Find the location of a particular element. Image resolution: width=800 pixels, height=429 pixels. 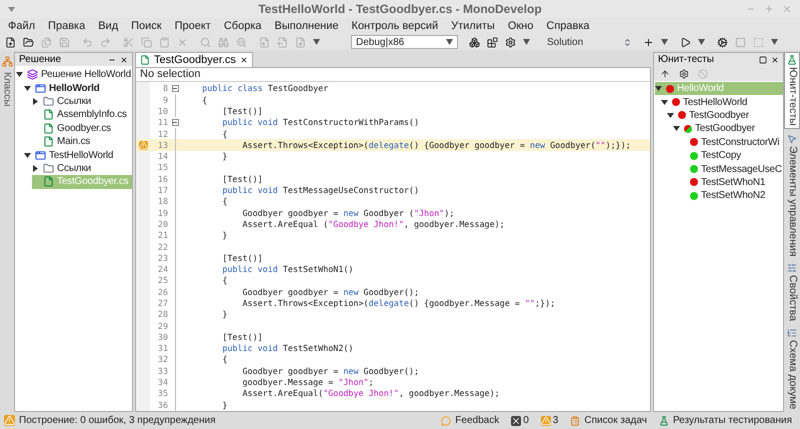

settings-icon is located at coordinates (684, 73).